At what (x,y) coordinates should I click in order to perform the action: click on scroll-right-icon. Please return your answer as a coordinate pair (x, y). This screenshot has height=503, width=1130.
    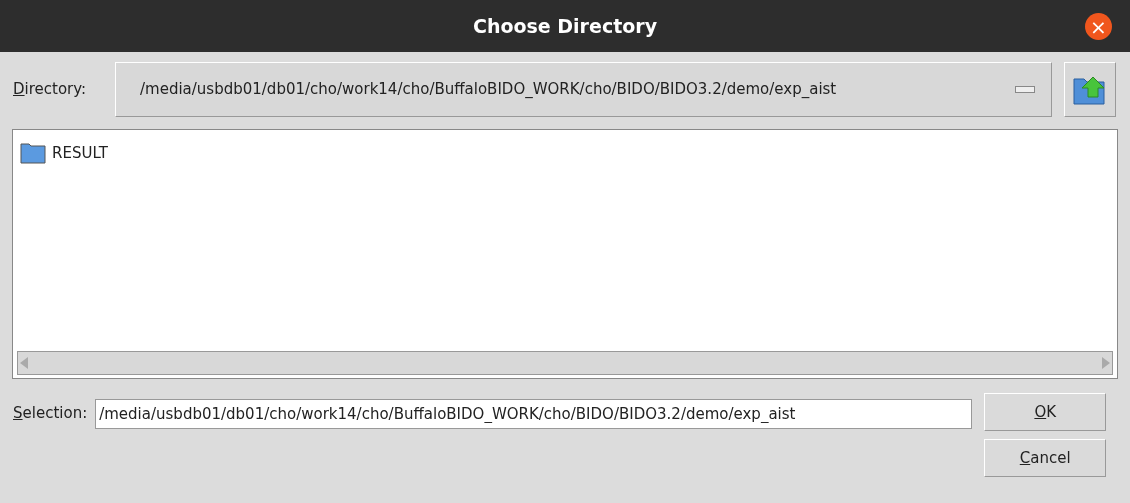
    Looking at the image, I should click on (1106, 363).